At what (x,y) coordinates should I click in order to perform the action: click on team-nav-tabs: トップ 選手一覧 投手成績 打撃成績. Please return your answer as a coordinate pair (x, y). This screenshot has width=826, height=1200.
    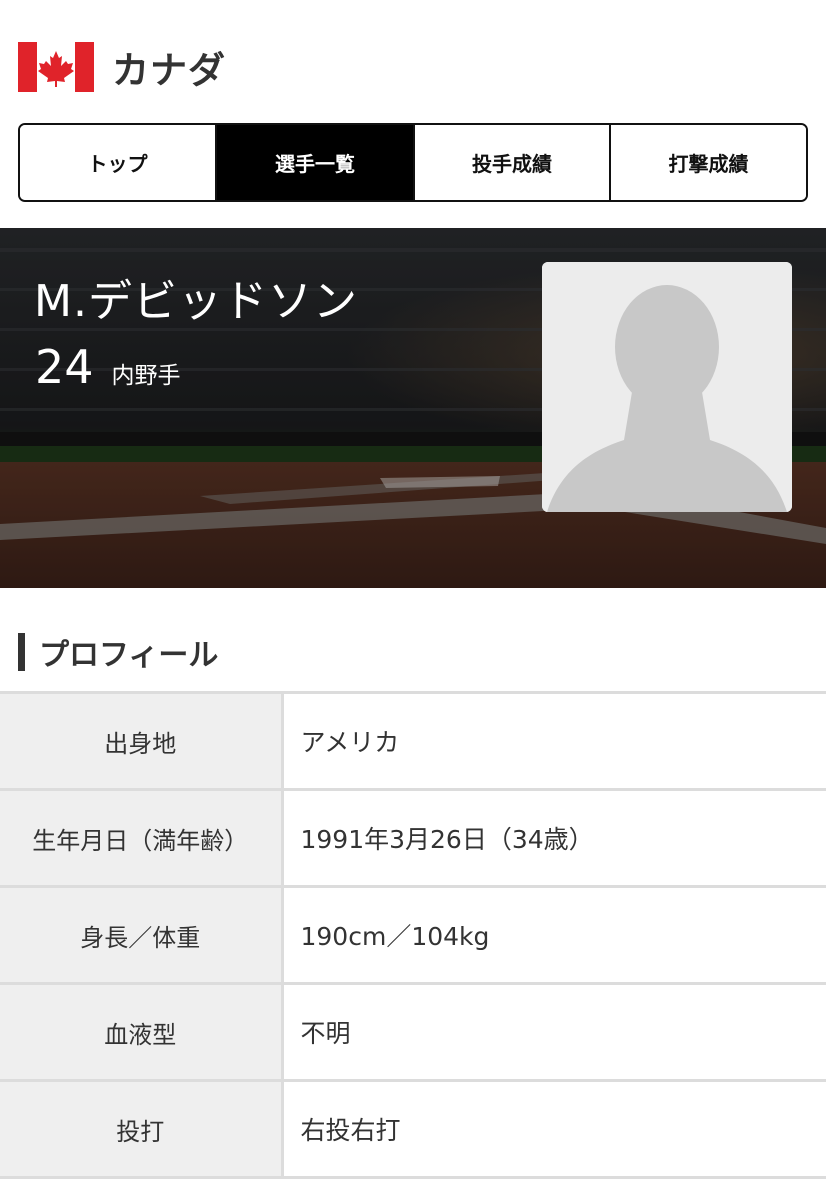
    Looking at the image, I should click on (413, 162).